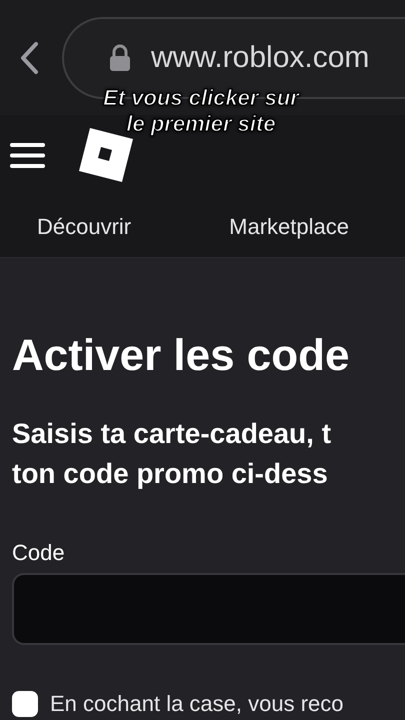 This screenshot has height=720, width=405. What do you see at coordinates (29, 57) in the screenshot?
I see `back-icon` at bounding box center [29, 57].